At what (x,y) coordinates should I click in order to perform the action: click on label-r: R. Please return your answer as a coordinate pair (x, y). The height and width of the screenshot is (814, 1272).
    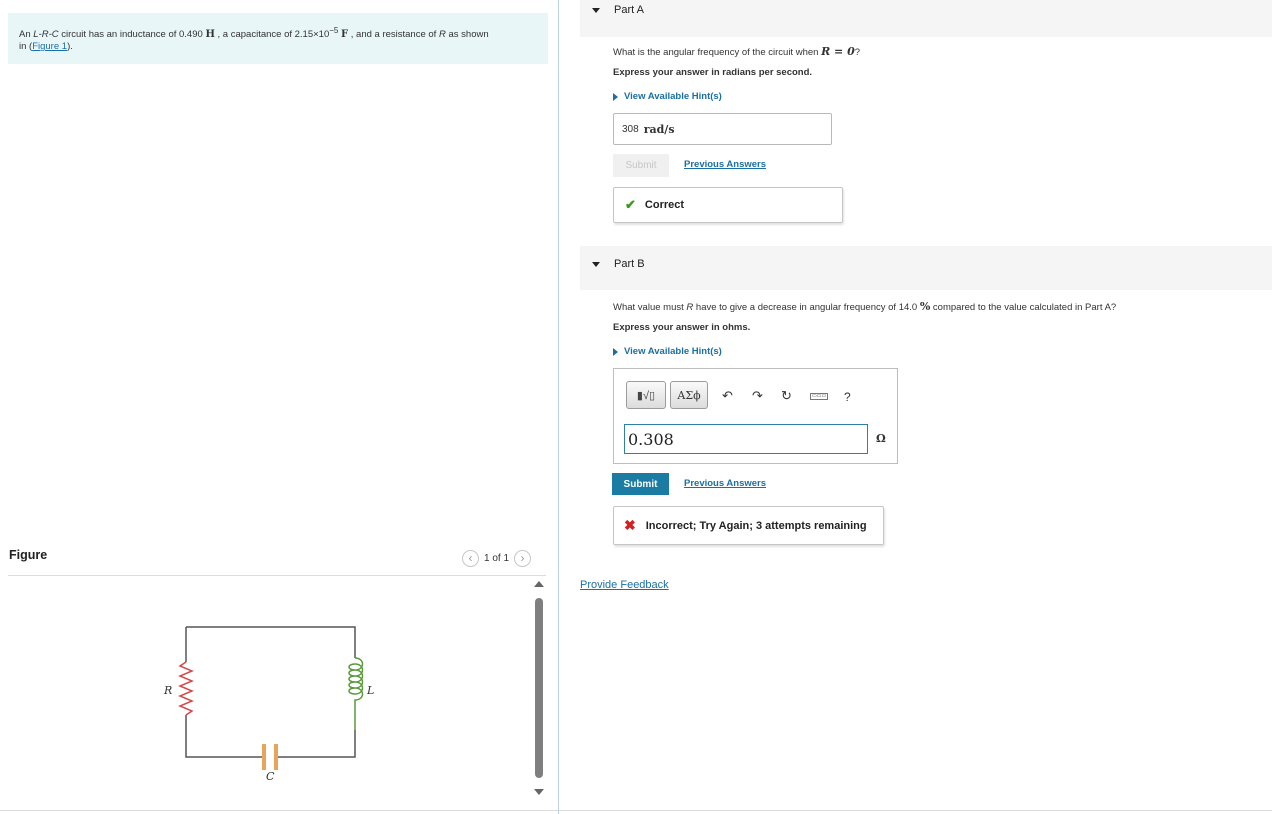
    Looking at the image, I should click on (167, 690).